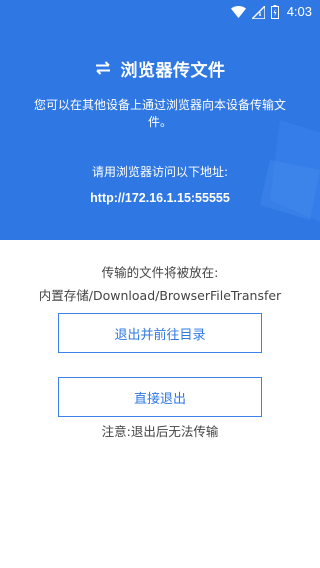 The image size is (320, 568). I want to click on battery-icon, so click(274, 12).